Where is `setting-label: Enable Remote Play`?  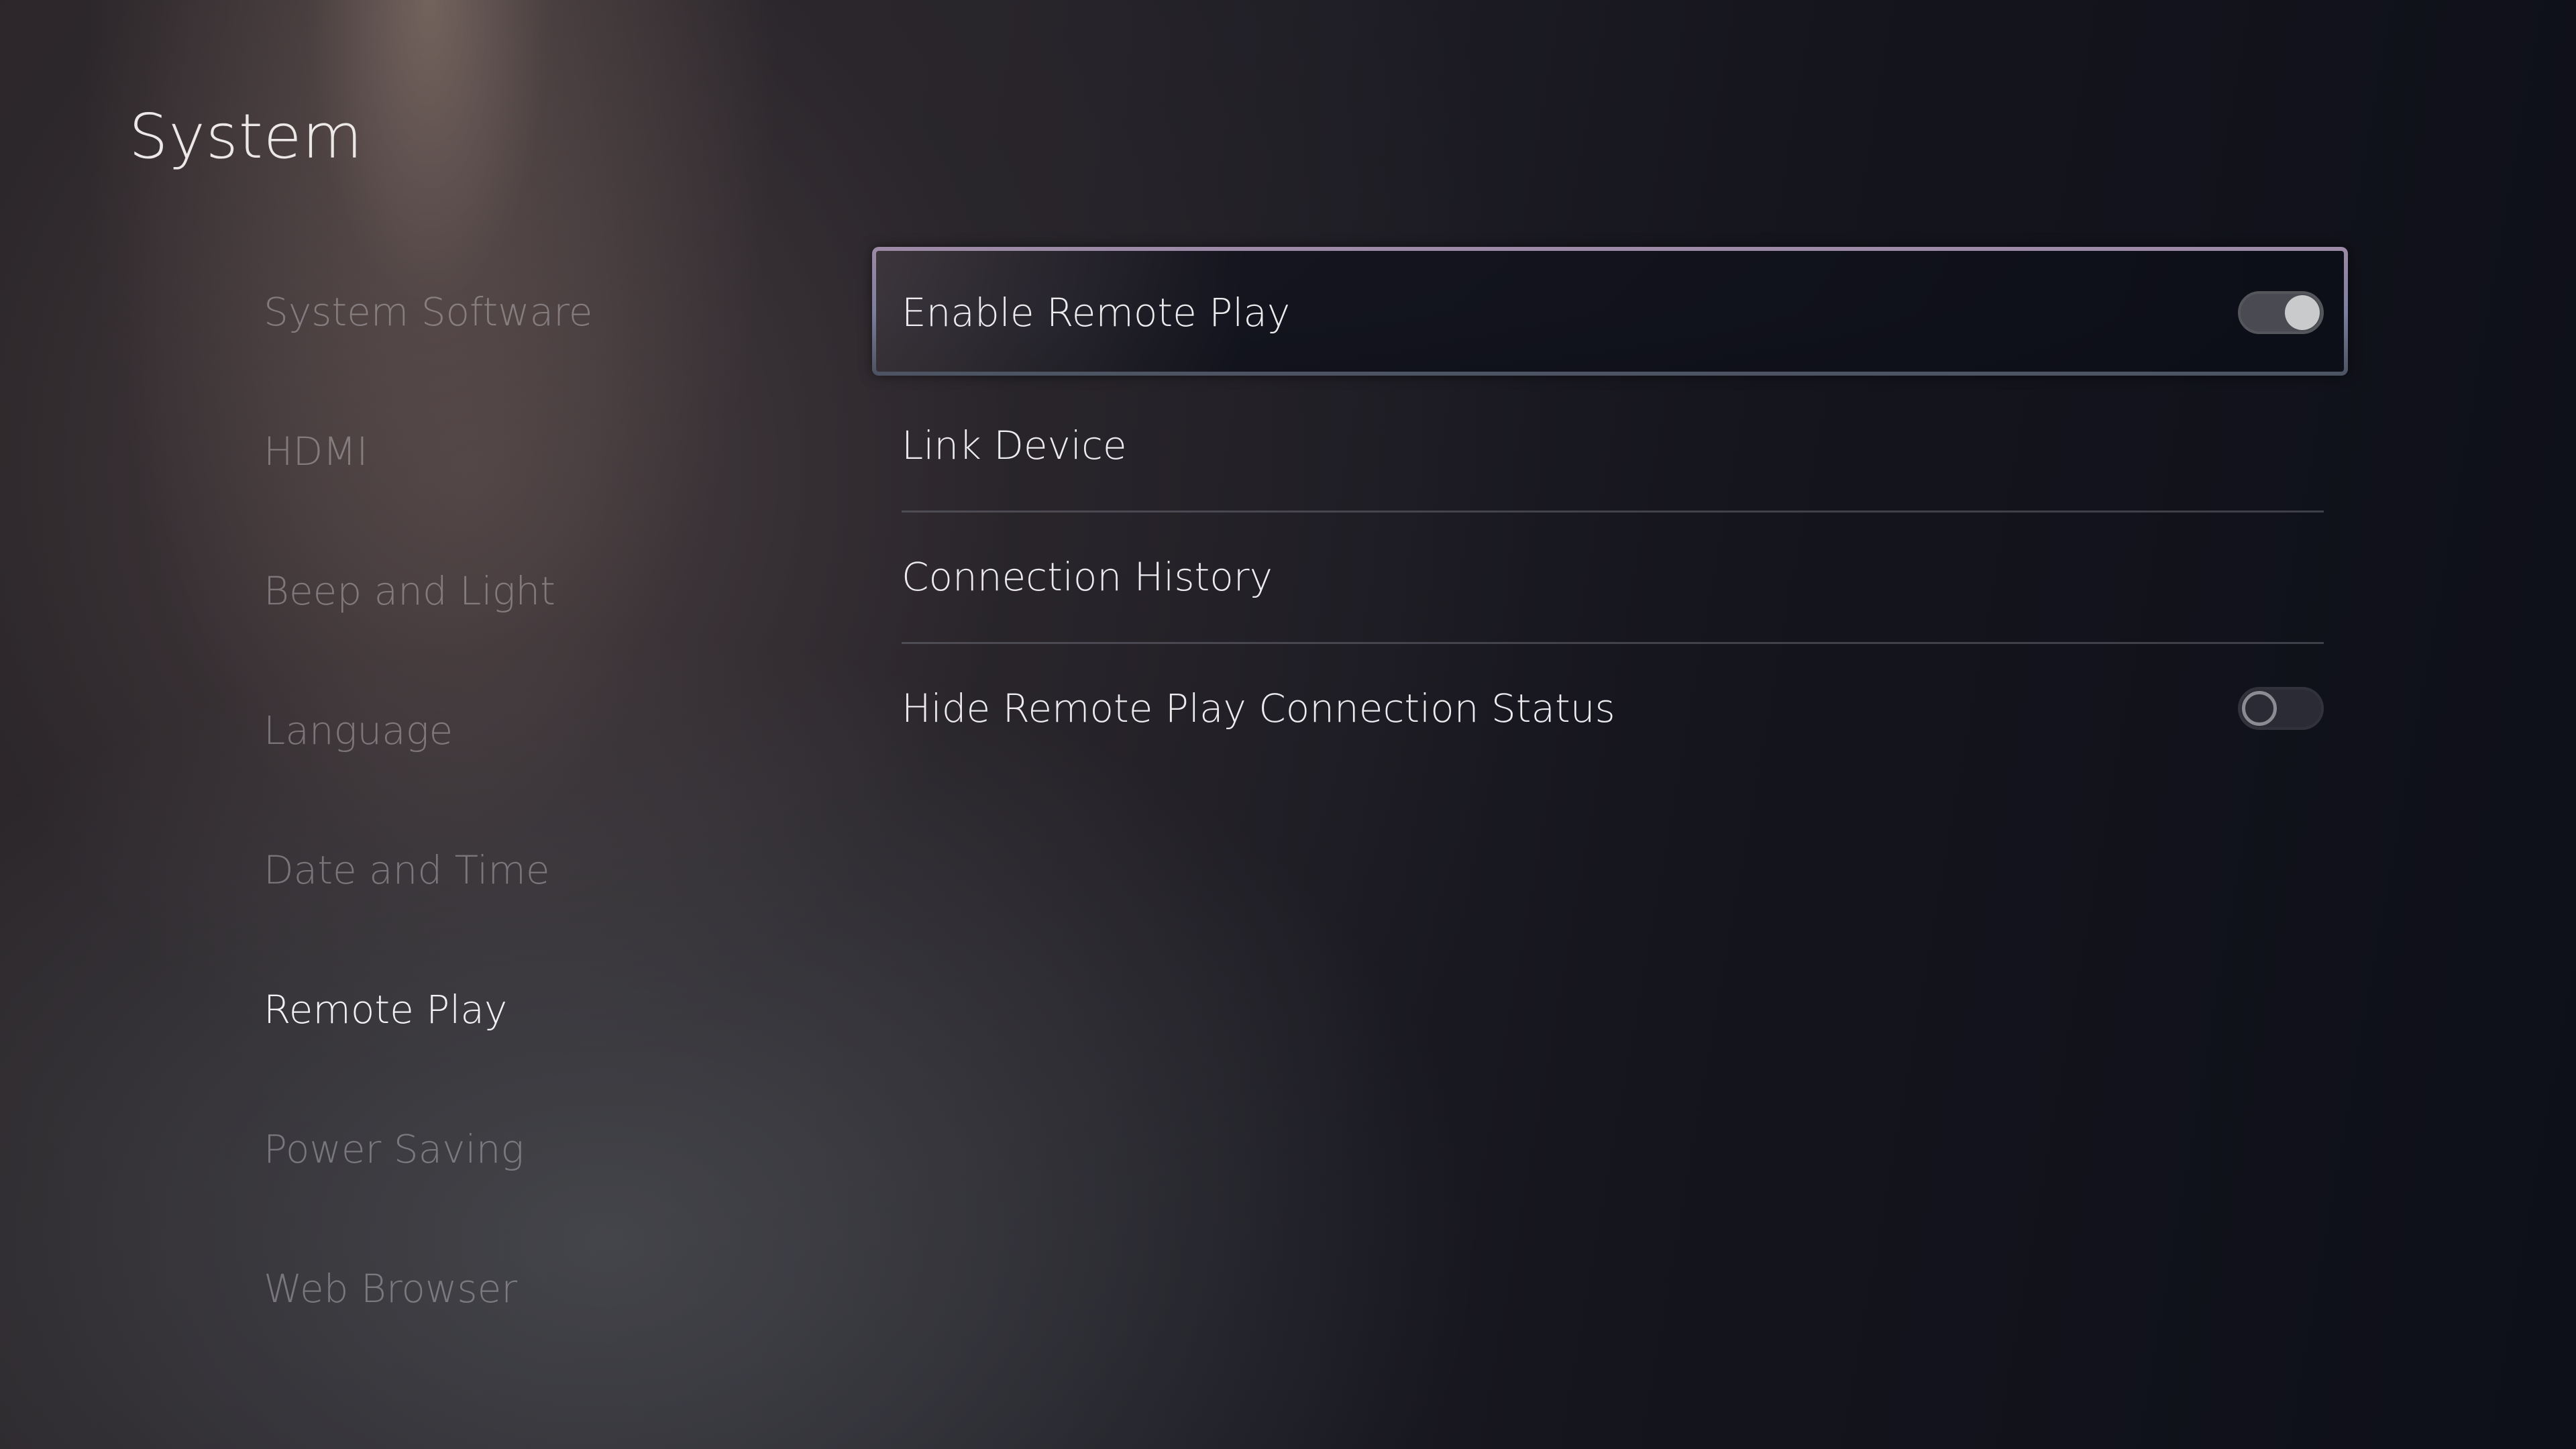 setting-label: Enable Remote Play is located at coordinates (1096, 312).